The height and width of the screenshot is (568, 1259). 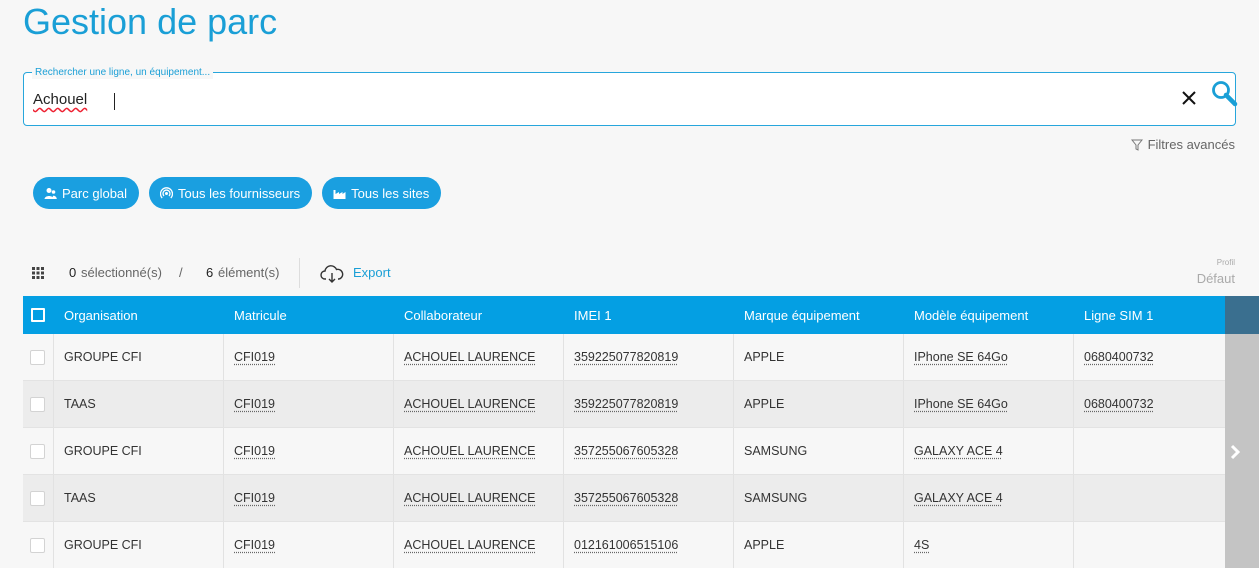 I want to click on select-all-checkbox, so click(x=38, y=315).